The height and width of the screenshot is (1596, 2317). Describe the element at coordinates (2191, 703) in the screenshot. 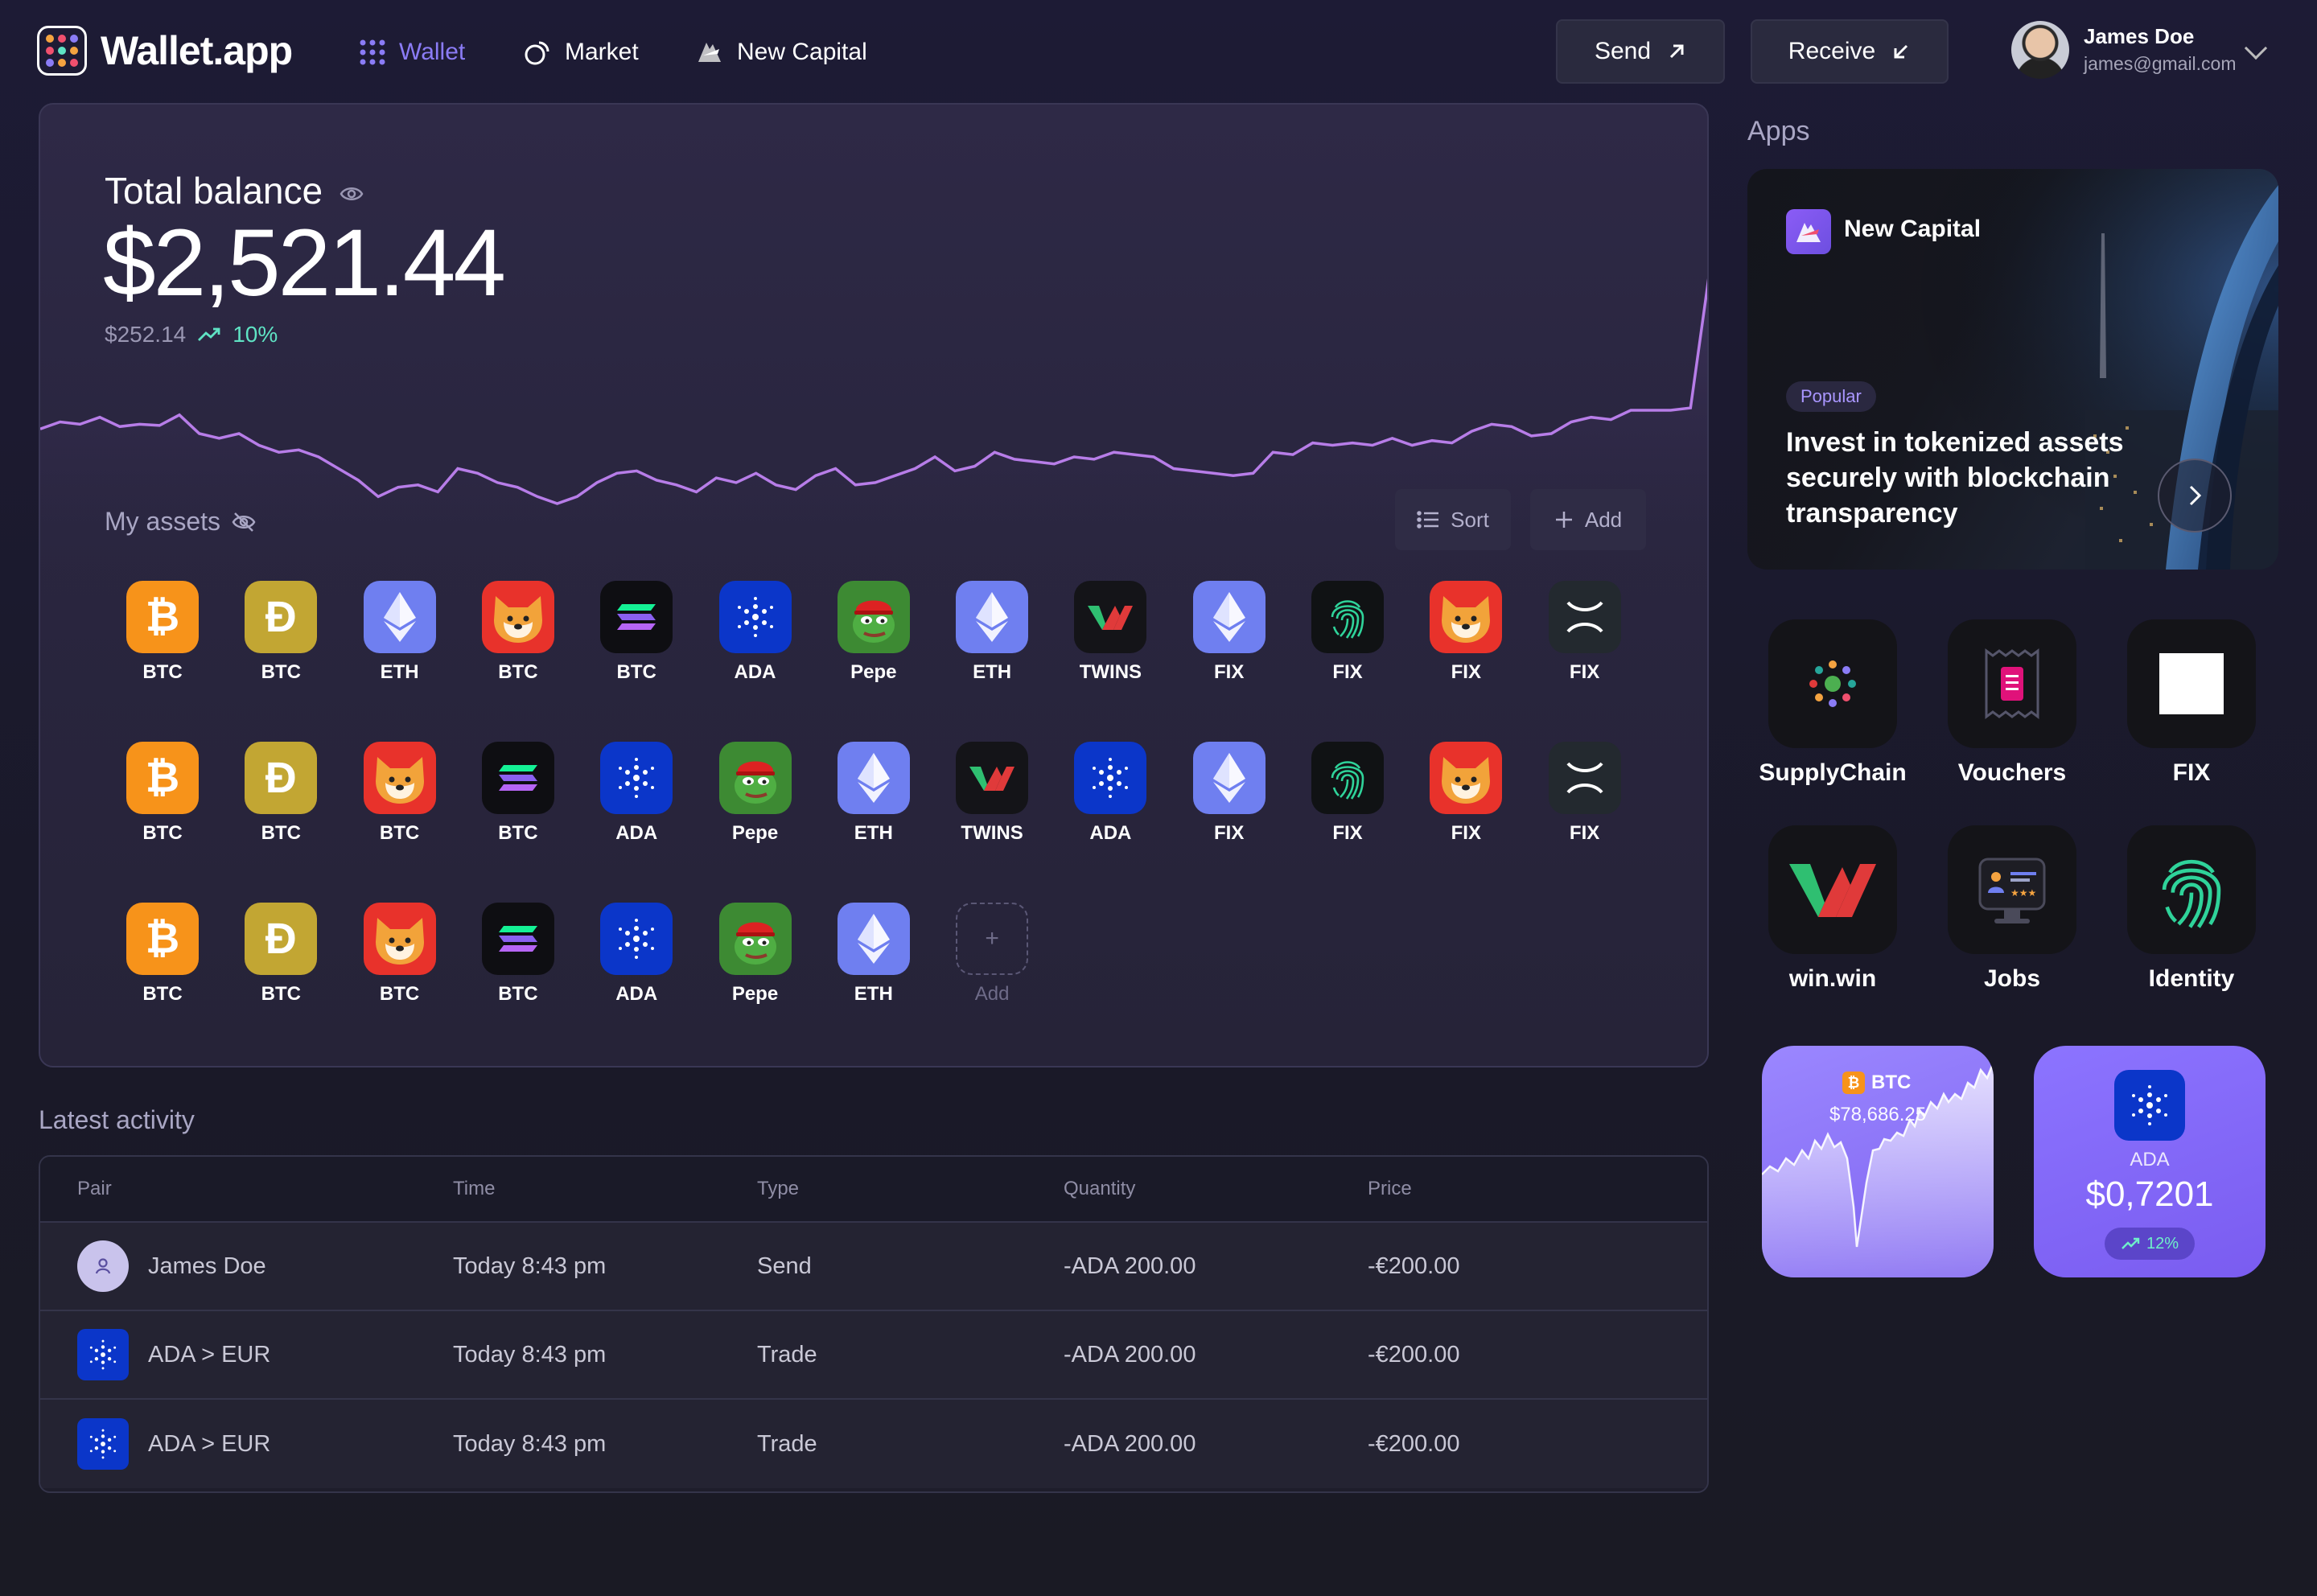

I see `app-tile: FIX` at that location.